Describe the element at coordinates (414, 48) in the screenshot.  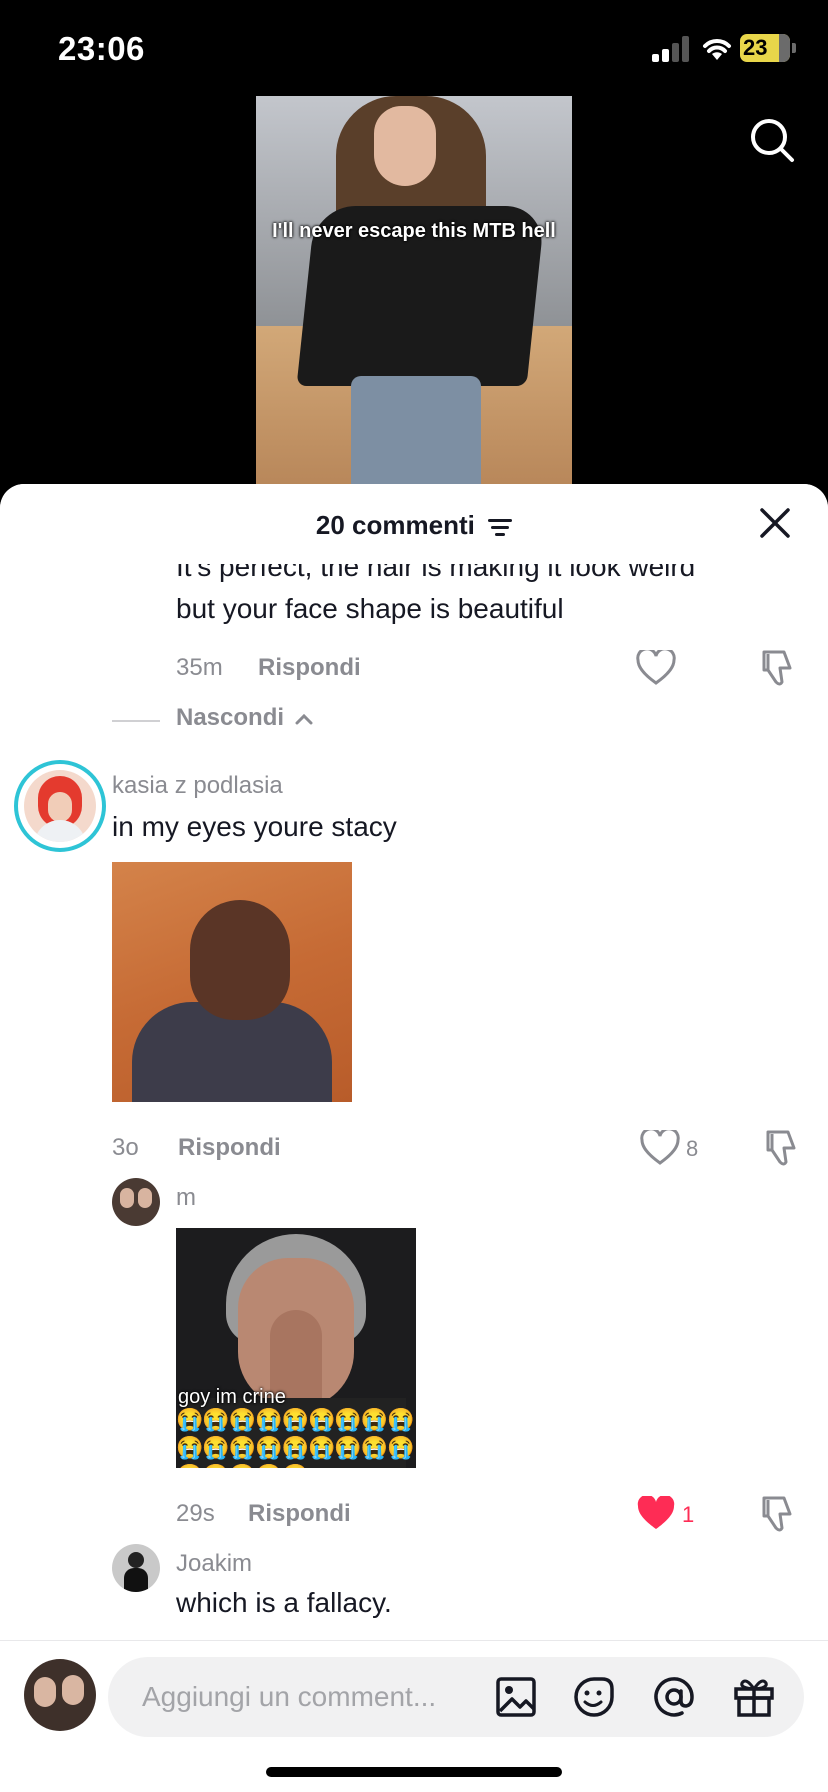
I see `status-bar: 23:06 23` at that location.